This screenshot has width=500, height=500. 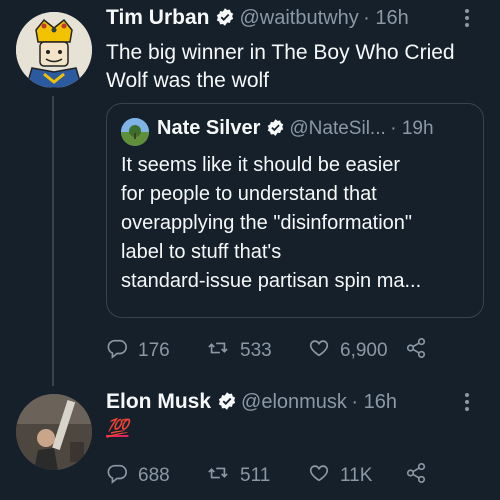 I want to click on author-name: Tim Urban, so click(x=157, y=17).